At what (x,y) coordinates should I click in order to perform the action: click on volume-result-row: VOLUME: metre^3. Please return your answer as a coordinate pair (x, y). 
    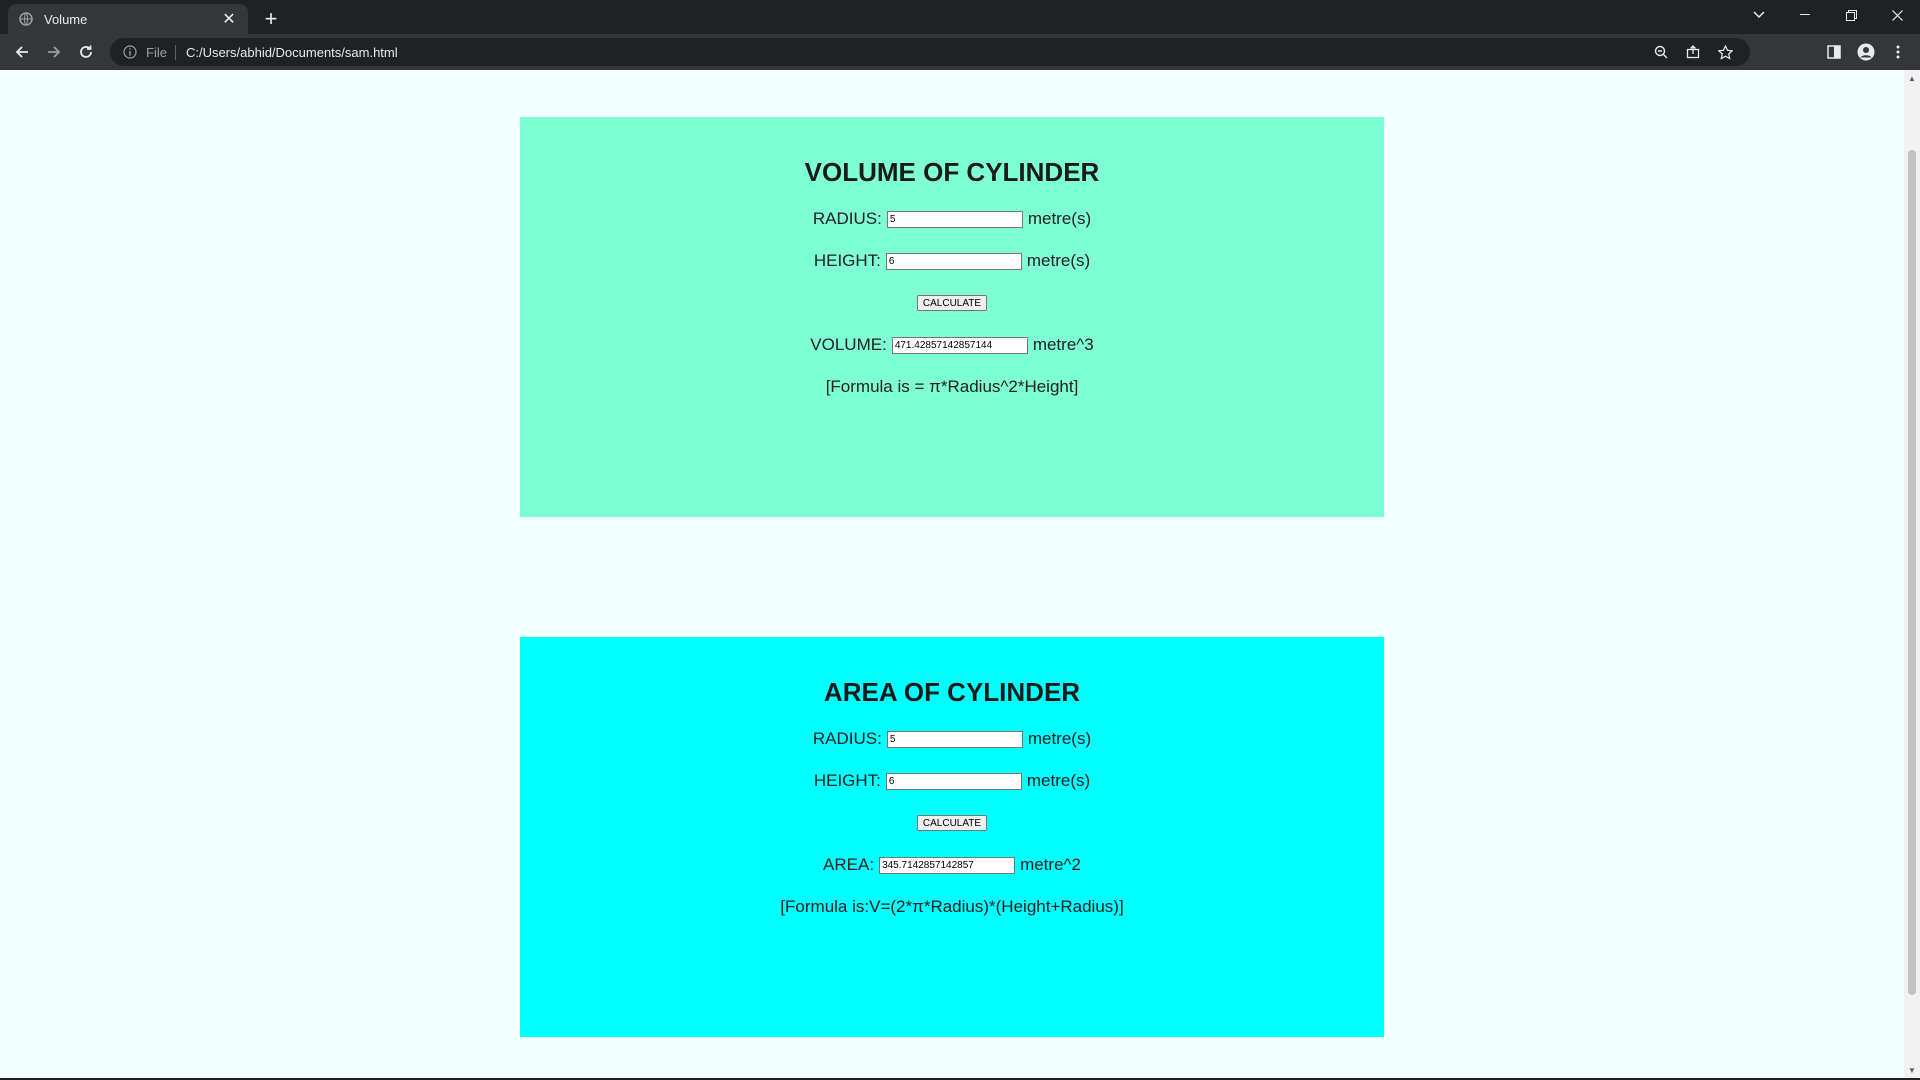
    Looking at the image, I should click on (952, 345).